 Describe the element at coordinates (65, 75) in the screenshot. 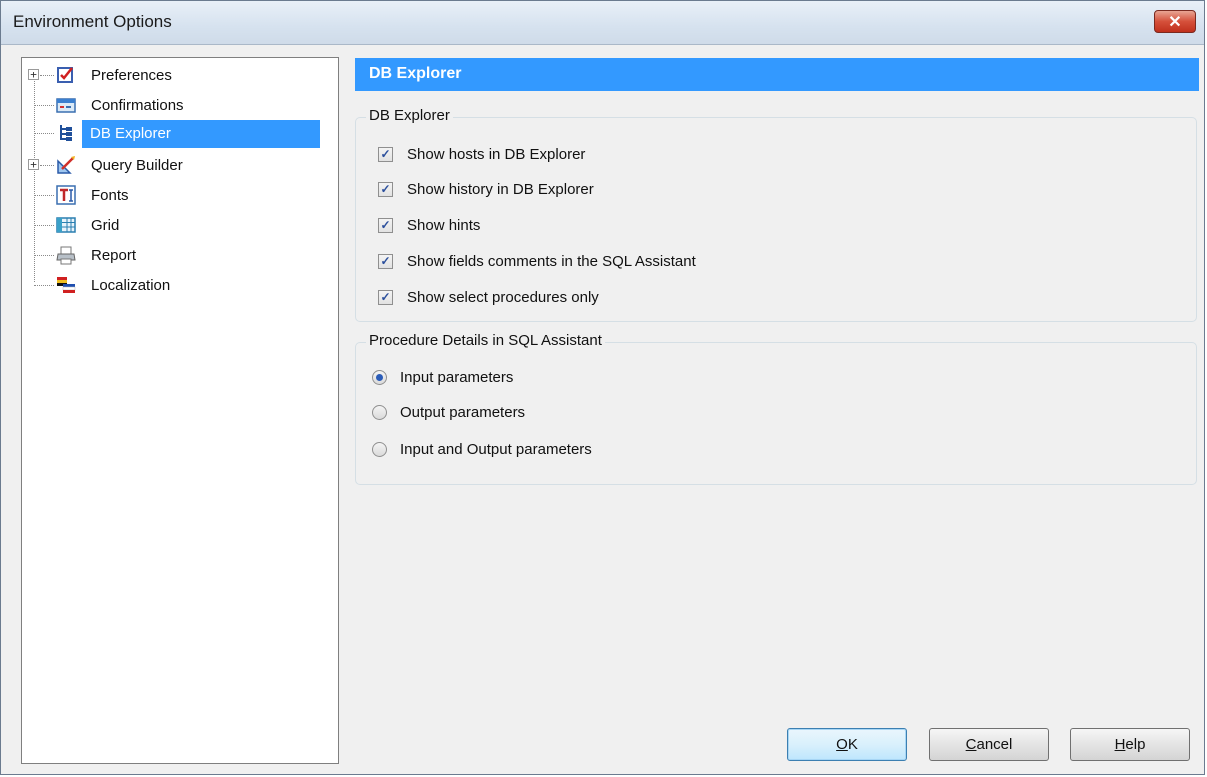

I see `preferences-icon` at that location.